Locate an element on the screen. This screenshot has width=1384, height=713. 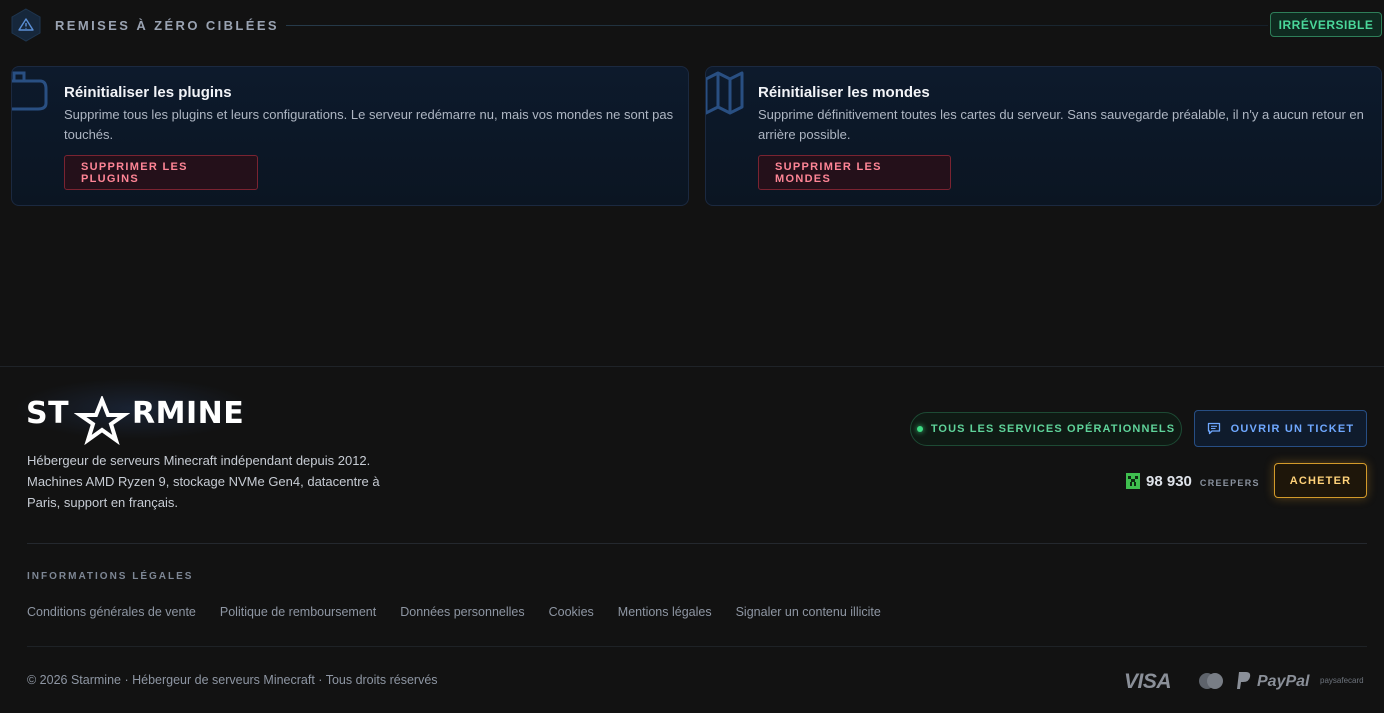
irreversible-badge: IRRÉVERSIBLE is located at coordinates (1326, 24).